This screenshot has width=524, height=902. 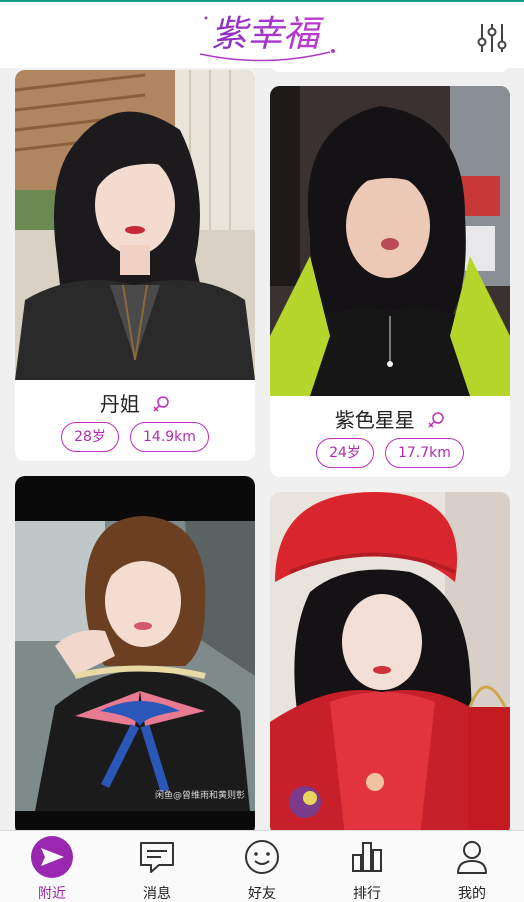 I want to click on message-icon, so click(x=157, y=857).